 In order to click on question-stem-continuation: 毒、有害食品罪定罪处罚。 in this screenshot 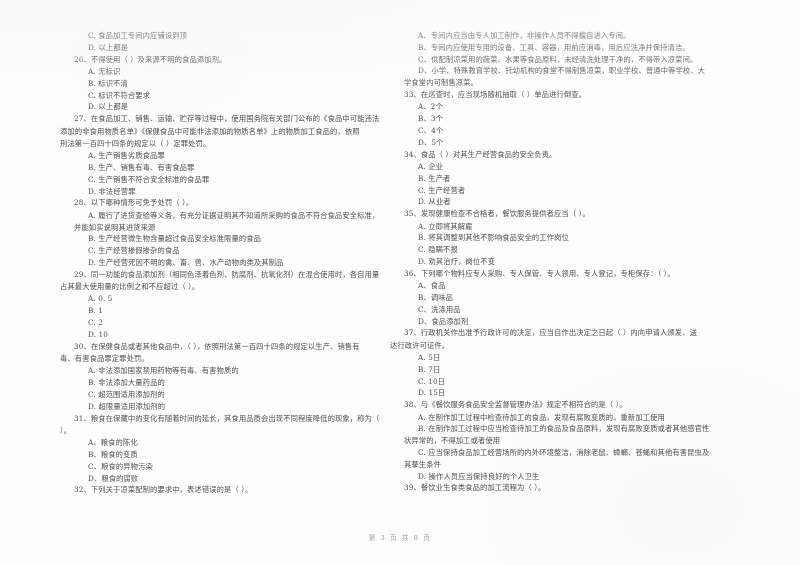, I will do `click(104, 358)`.